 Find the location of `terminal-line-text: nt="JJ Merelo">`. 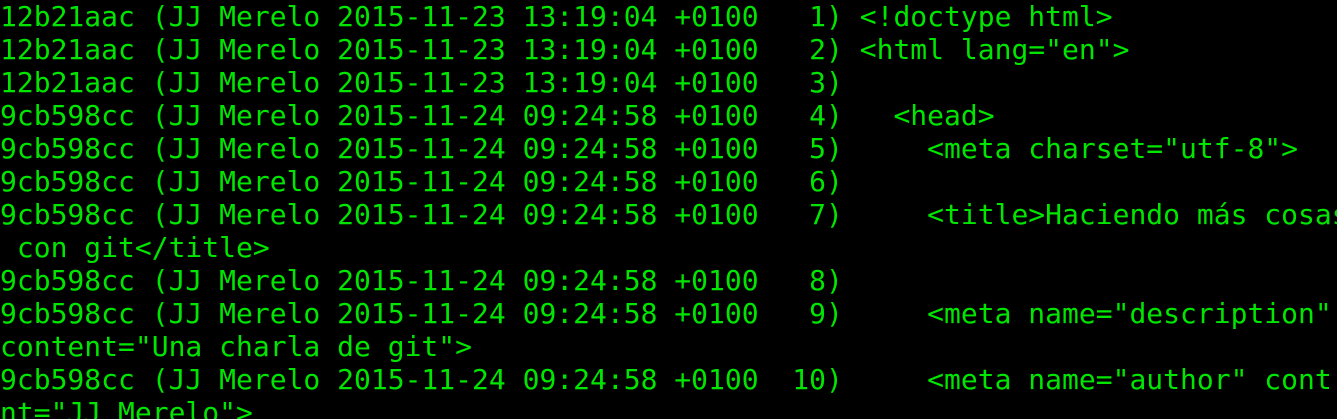

terminal-line-text: nt="JJ Merelo"> is located at coordinates (126, 407).